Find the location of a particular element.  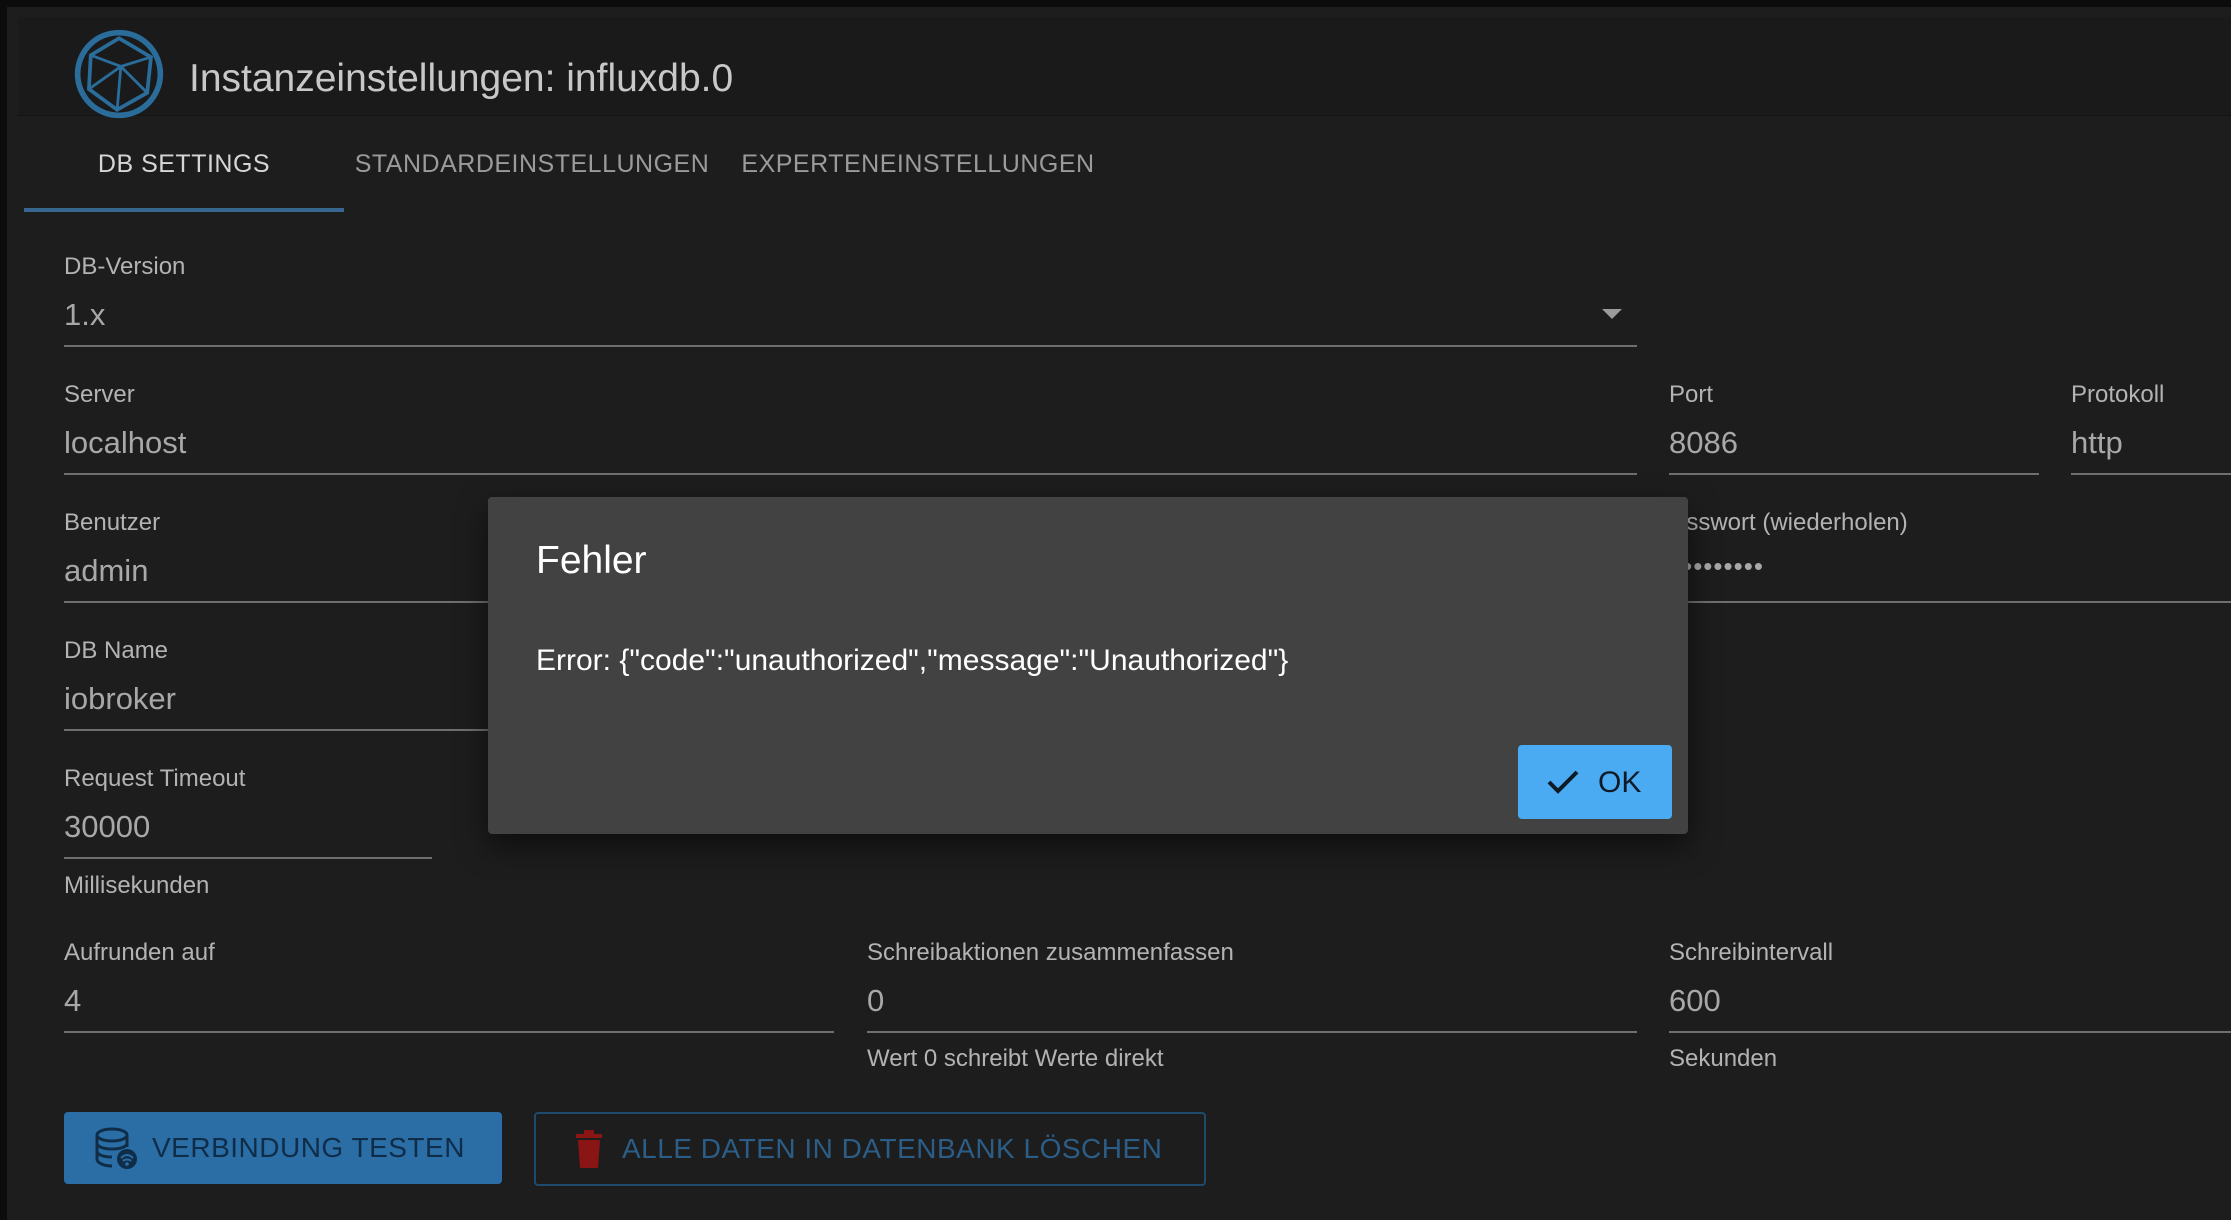

db-version-value: 1.x is located at coordinates (85, 314).